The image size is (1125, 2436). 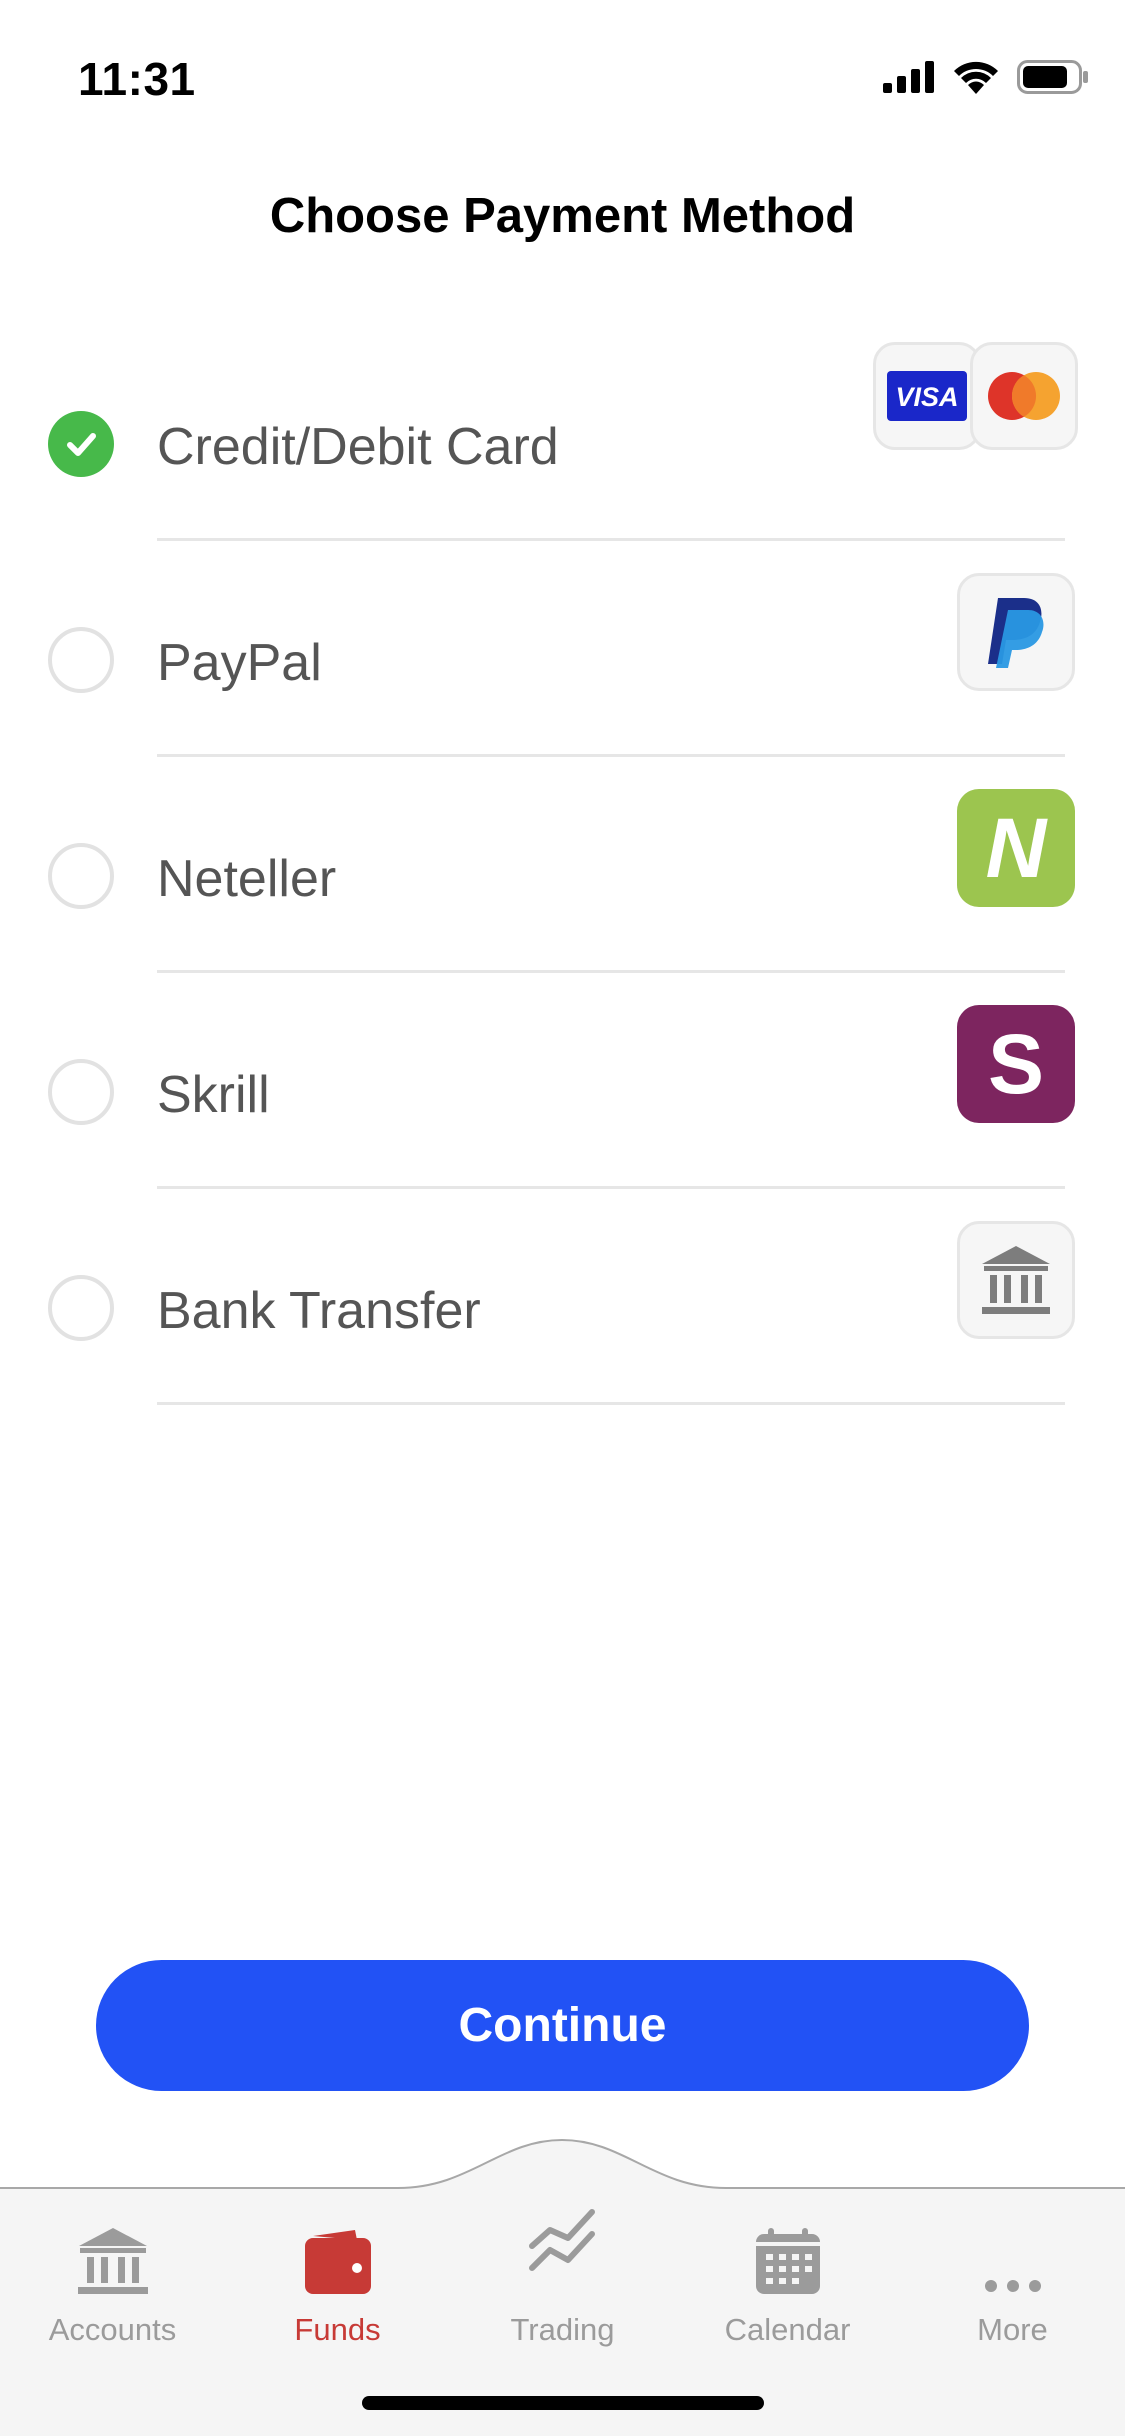 I want to click on status-bar: 11:31, so click(x=562, y=75).